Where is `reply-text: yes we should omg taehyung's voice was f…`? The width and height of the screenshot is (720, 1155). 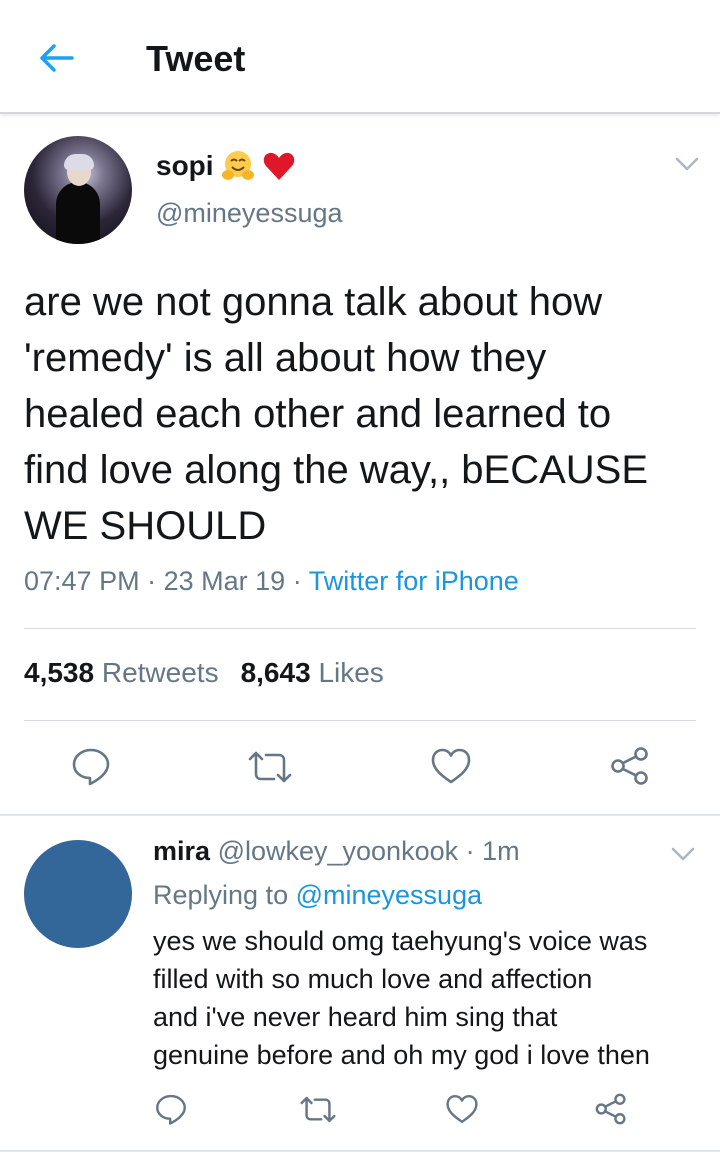 reply-text: yes we should omg taehyung's voice was f… is located at coordinates (401, 998).